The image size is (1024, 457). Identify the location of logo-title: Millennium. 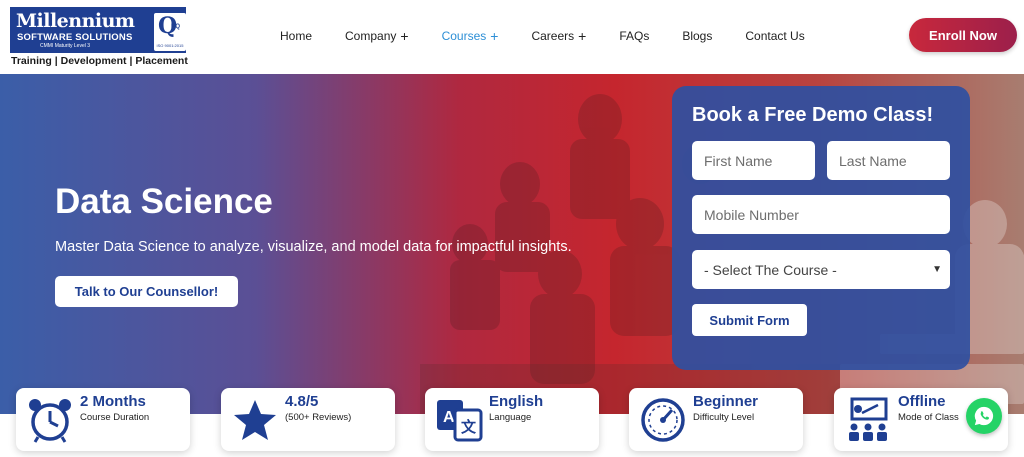
(75, 21).